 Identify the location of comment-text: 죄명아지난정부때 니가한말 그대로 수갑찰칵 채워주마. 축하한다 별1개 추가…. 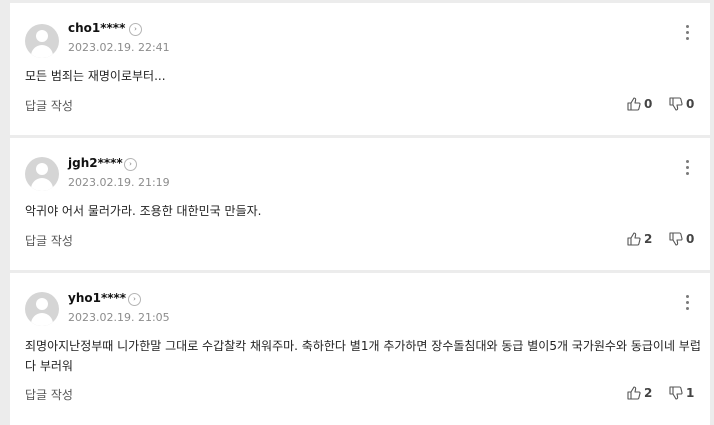
(363, 356).